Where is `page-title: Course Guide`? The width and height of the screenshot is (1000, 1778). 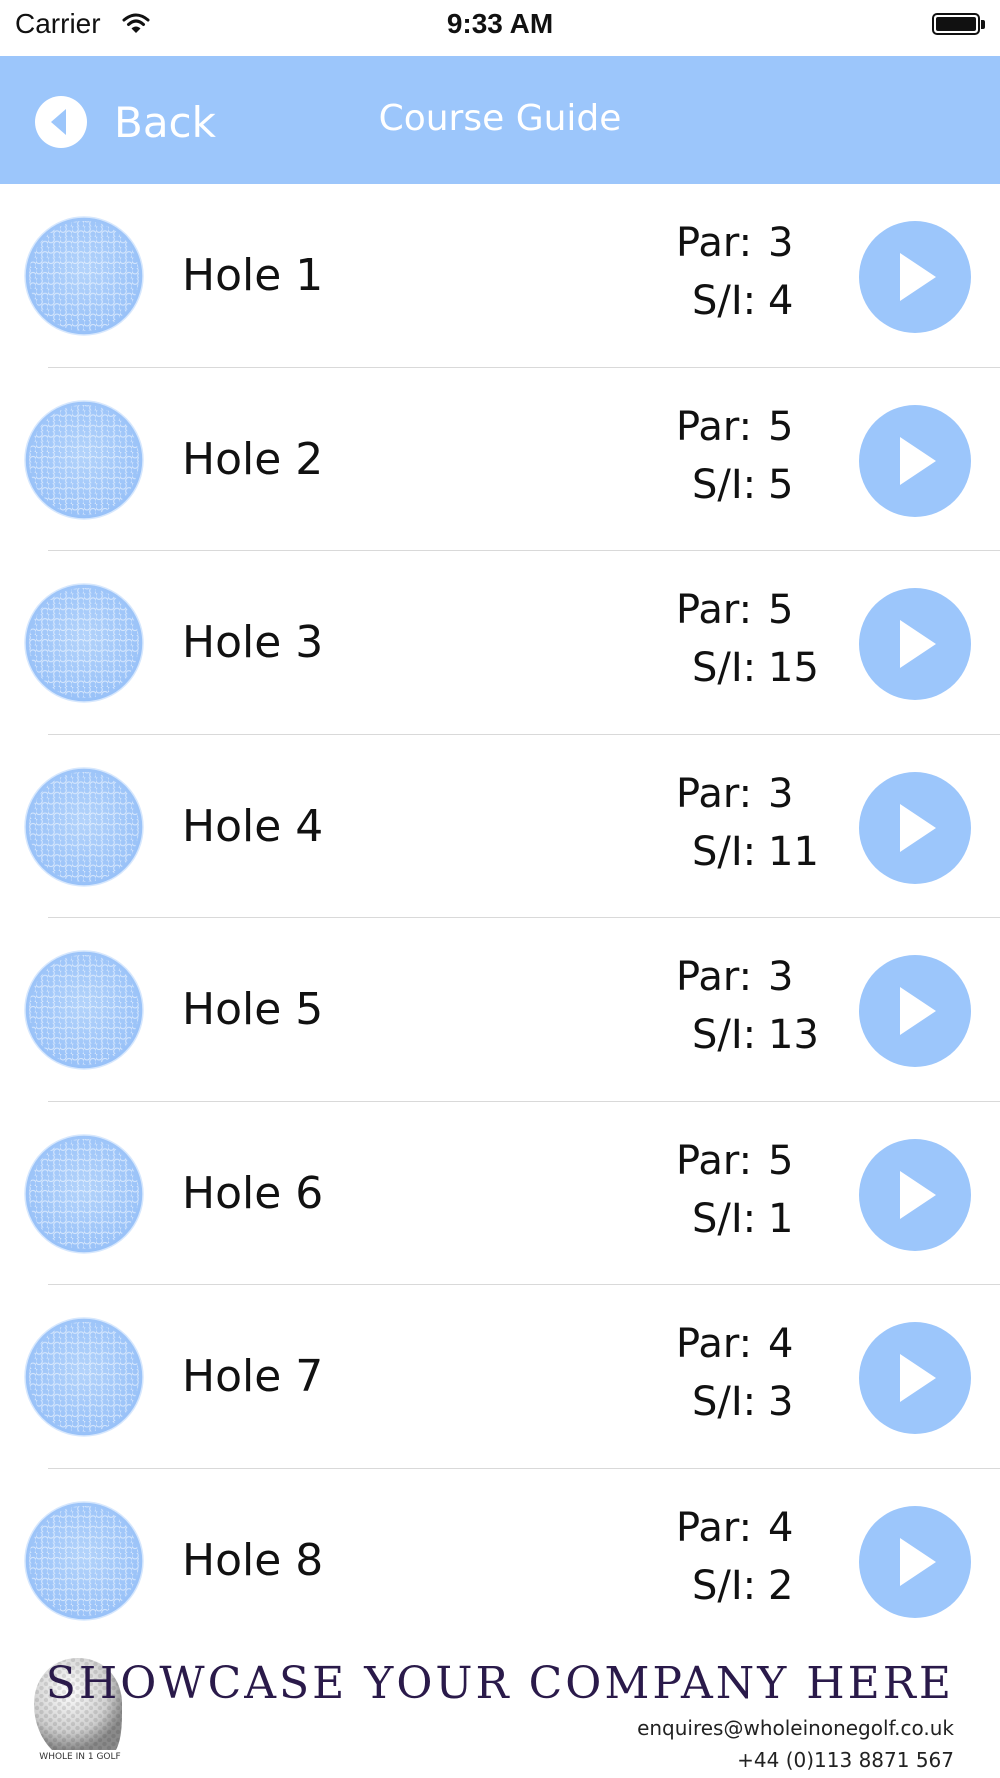
page-title: Course Guide is located at coordinates (500, 118).